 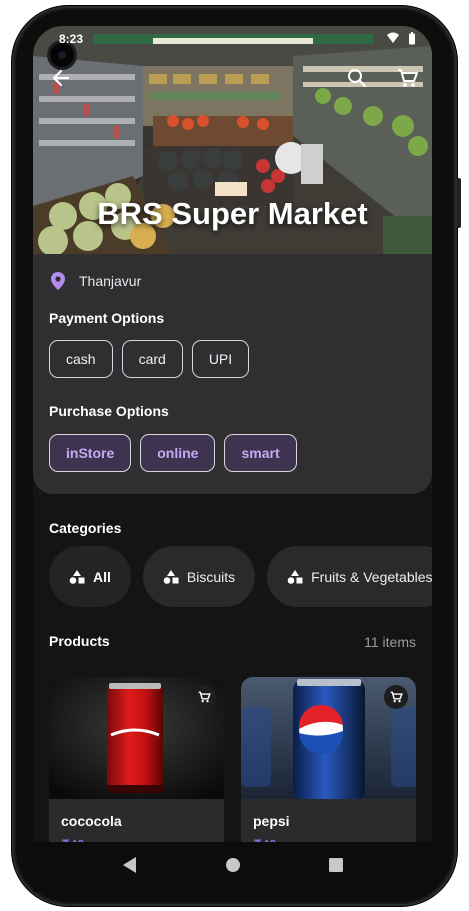 I want to click on category-label: Biscuits, so click(x=211, y=576).